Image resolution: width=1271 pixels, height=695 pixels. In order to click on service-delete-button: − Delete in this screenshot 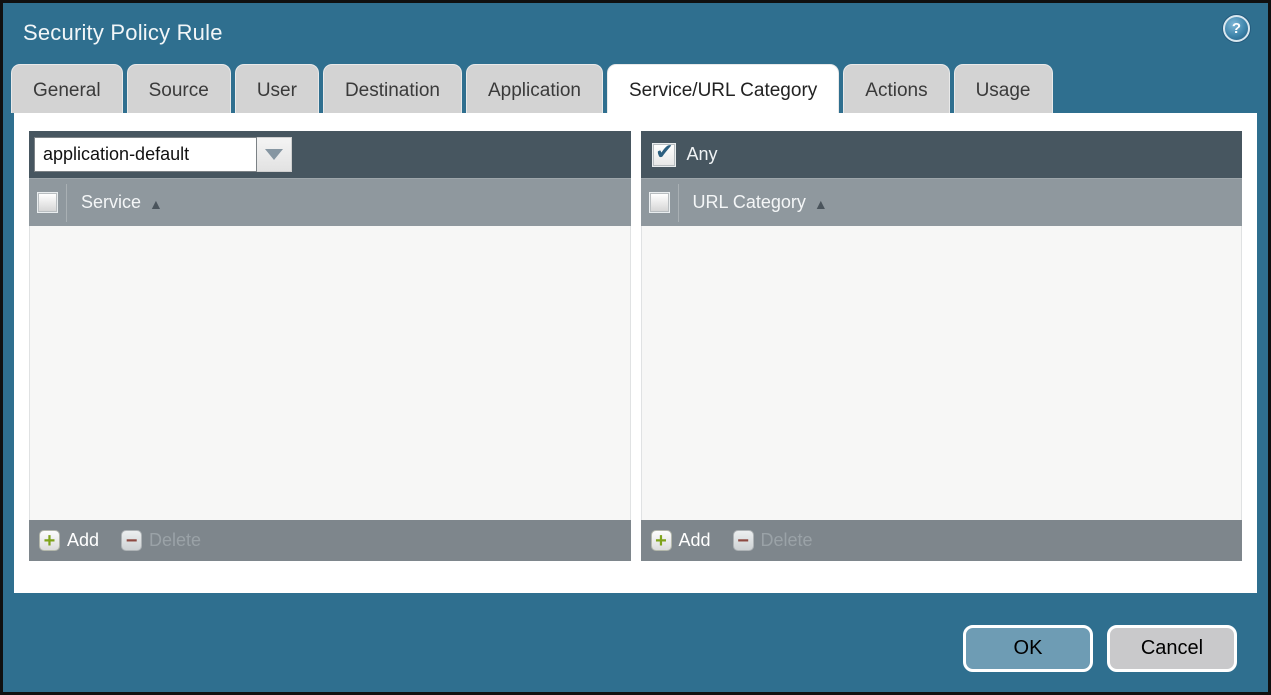, I will do `click(161, 540)`.